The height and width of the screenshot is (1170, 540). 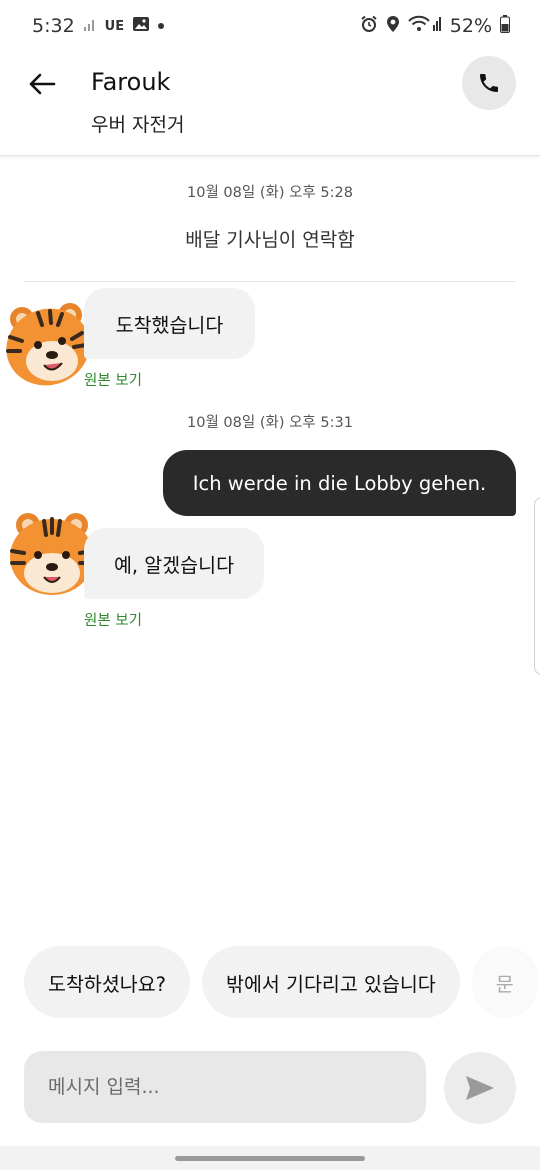 I want to click on message-input, so click(x=225, y=1087).